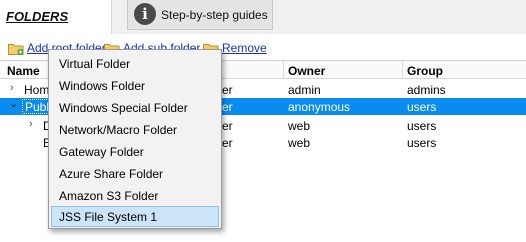 This screenshot has height=242, width=526. Describe the element at coordinates (101, 152) in the screenshot. I see `menu-item-label: Gateway Folder` at that location.